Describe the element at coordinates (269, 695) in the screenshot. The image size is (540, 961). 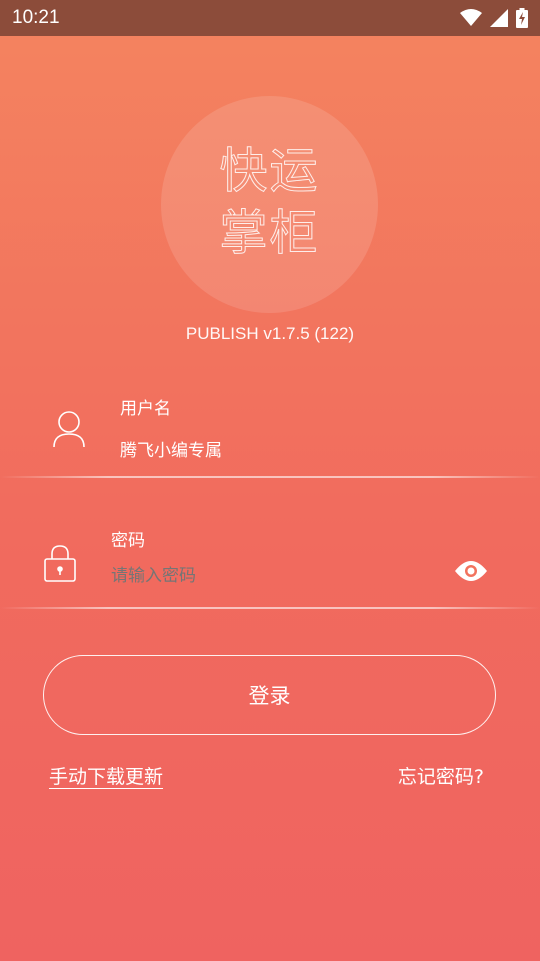
I see `login-button: 登录` at that location.